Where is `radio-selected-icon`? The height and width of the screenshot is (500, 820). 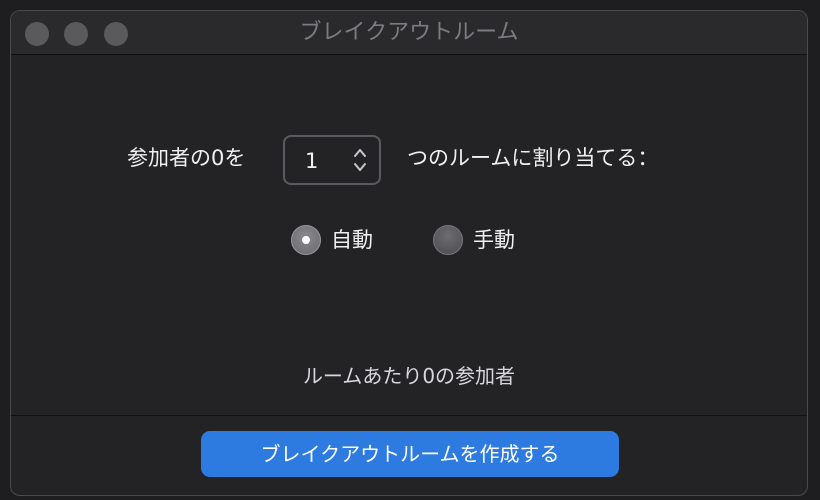
radio-selected-icon is located at coordinates (306, 240).